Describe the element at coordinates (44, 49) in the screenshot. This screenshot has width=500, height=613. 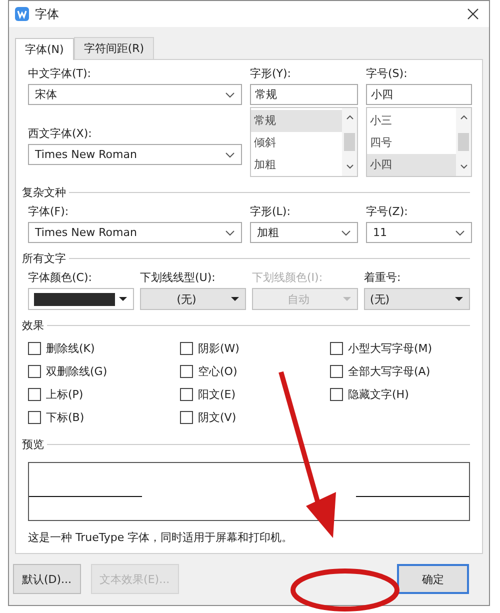
I see `tab: 字体(N)` at that location.